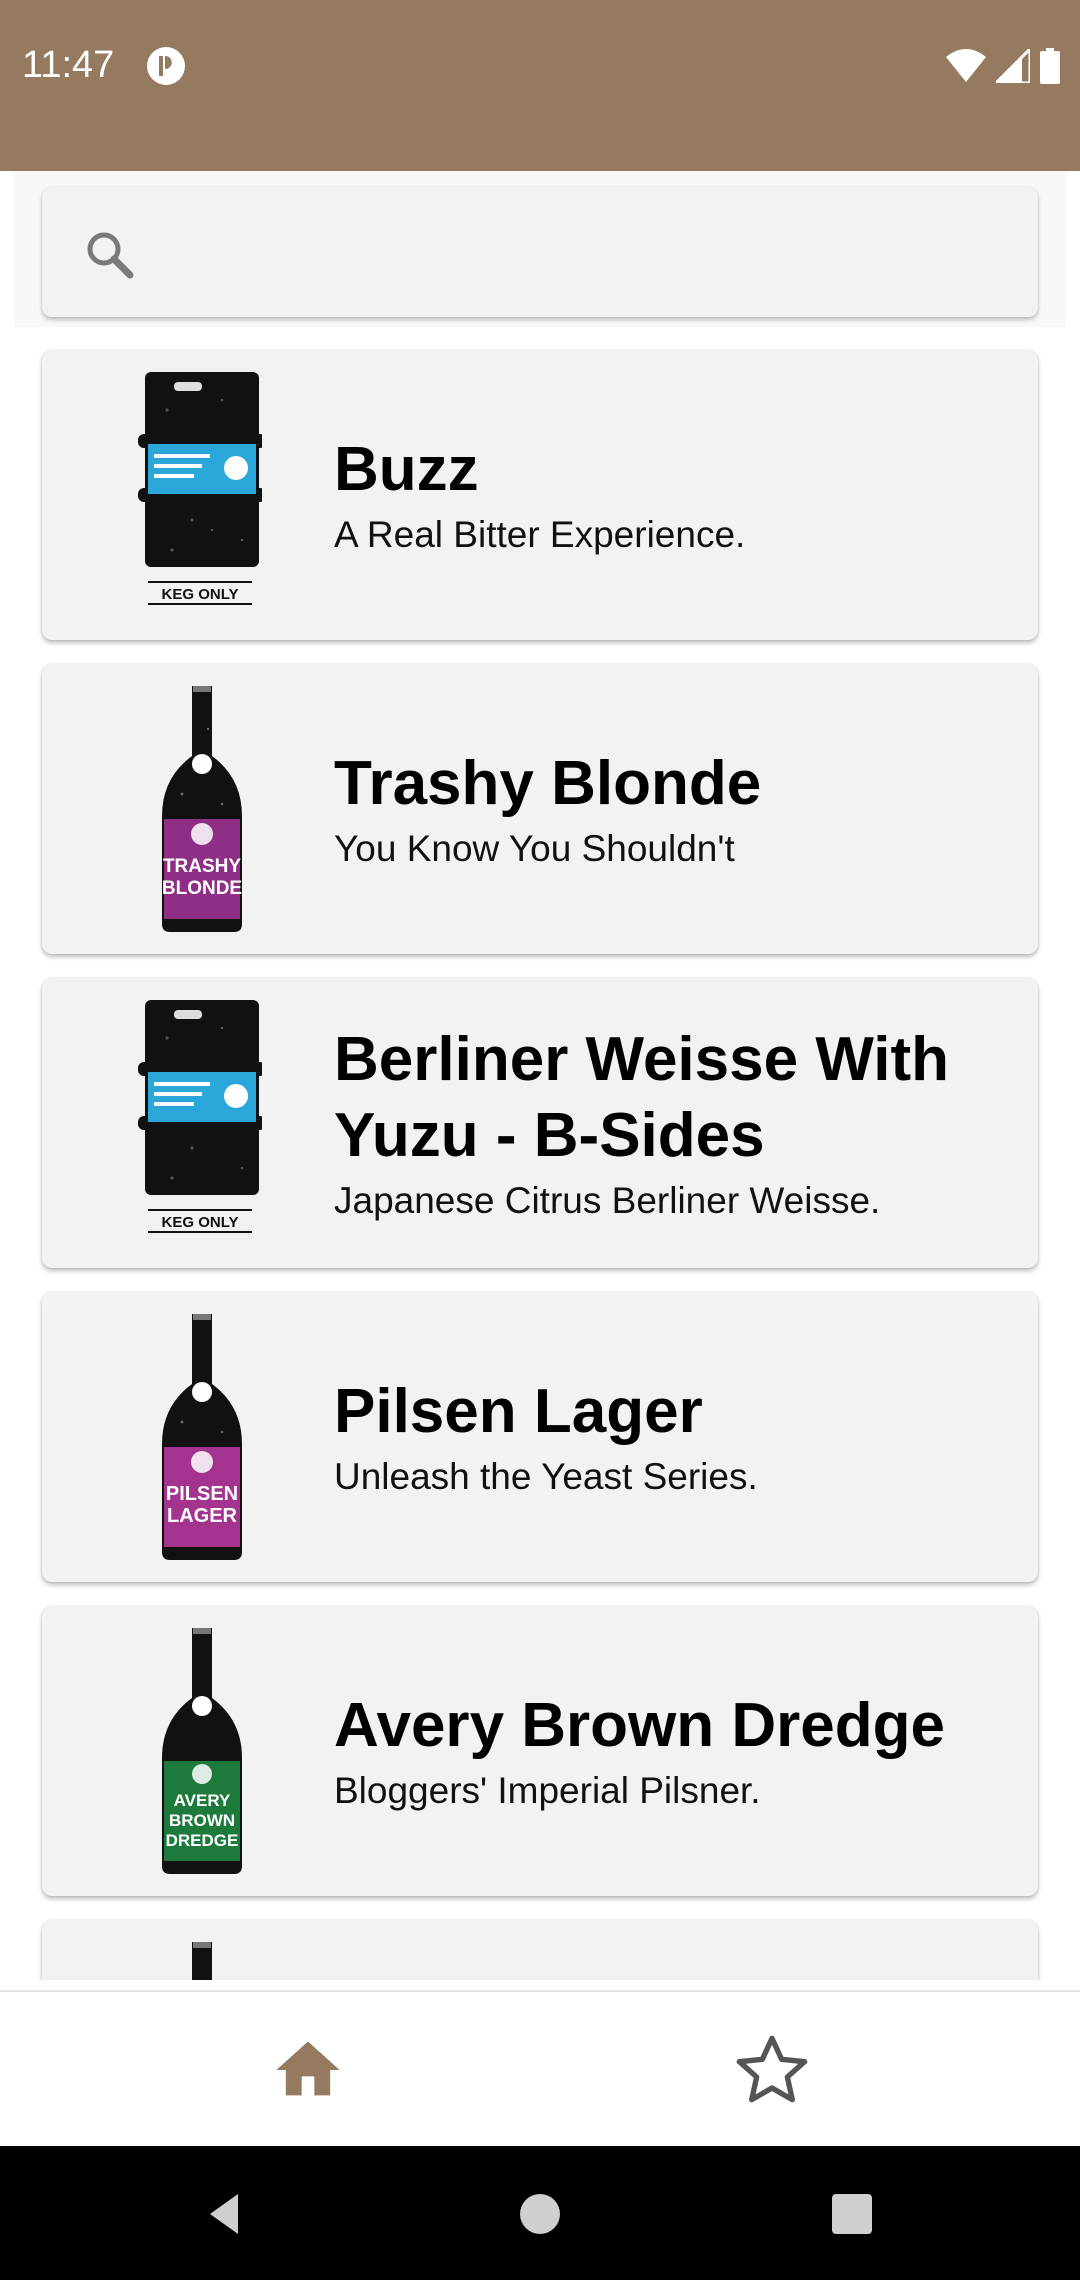 The height and width of the screenshot is (2280, 1080). I want to click on svg-text: TRASHY, so click(202, 866).